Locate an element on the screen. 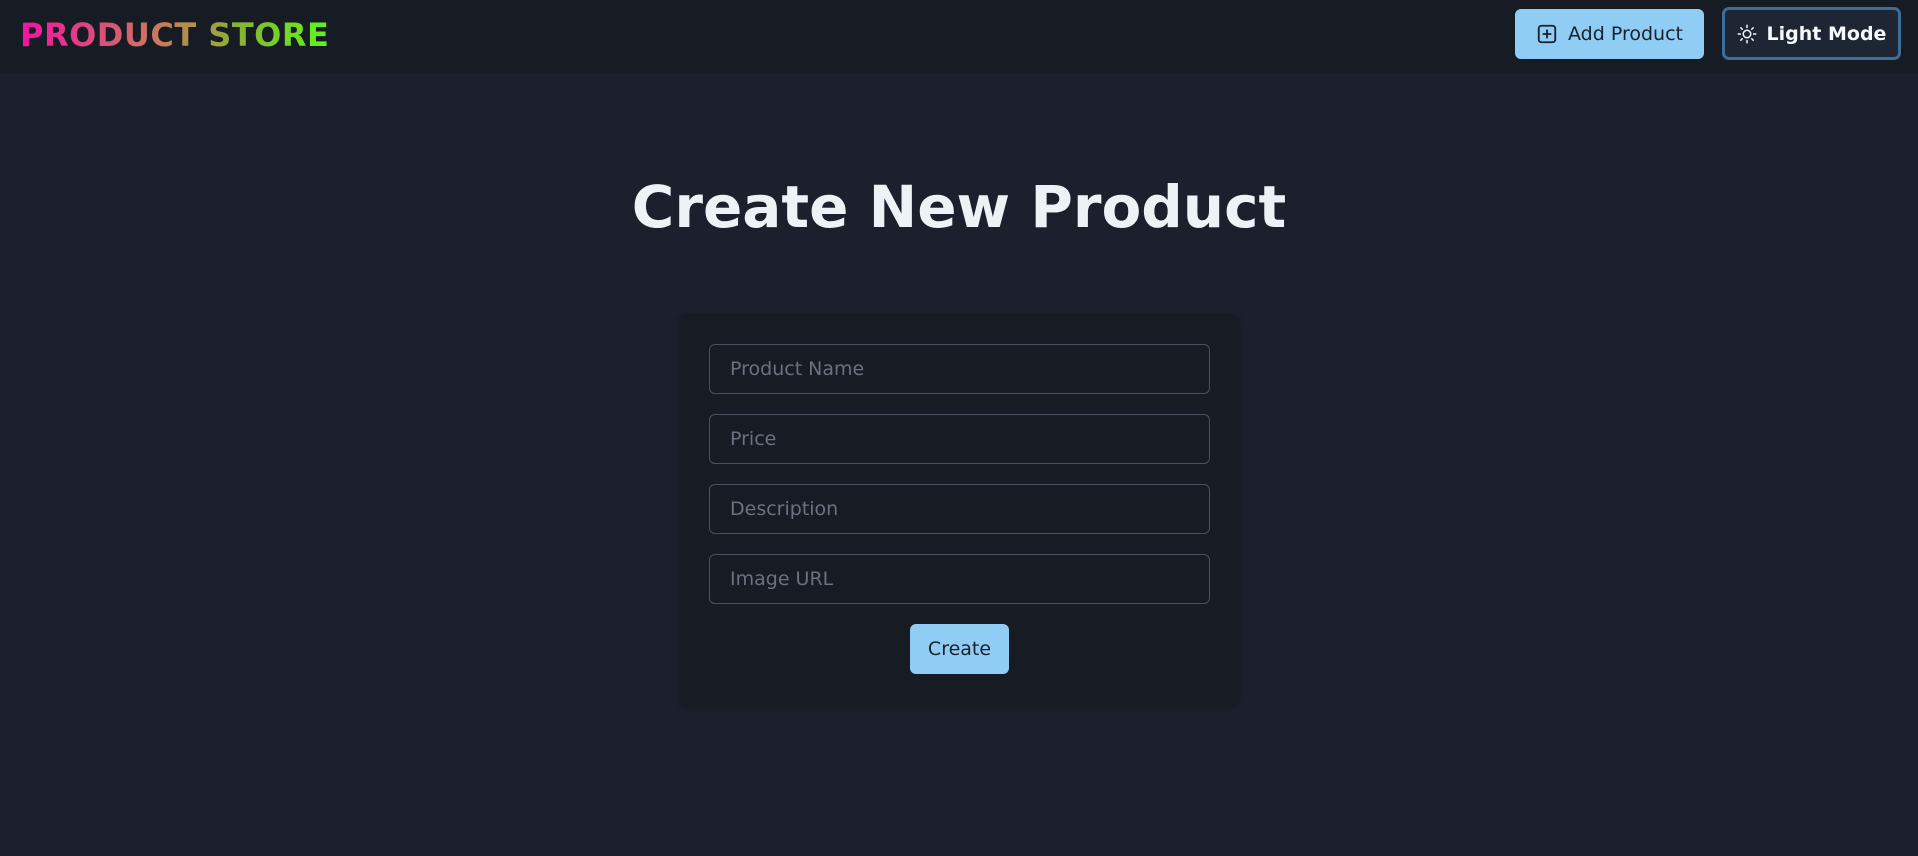 The width and height of the screenshot is (1918, 856). plus-square-icon is located at coordinates (1547, 34).